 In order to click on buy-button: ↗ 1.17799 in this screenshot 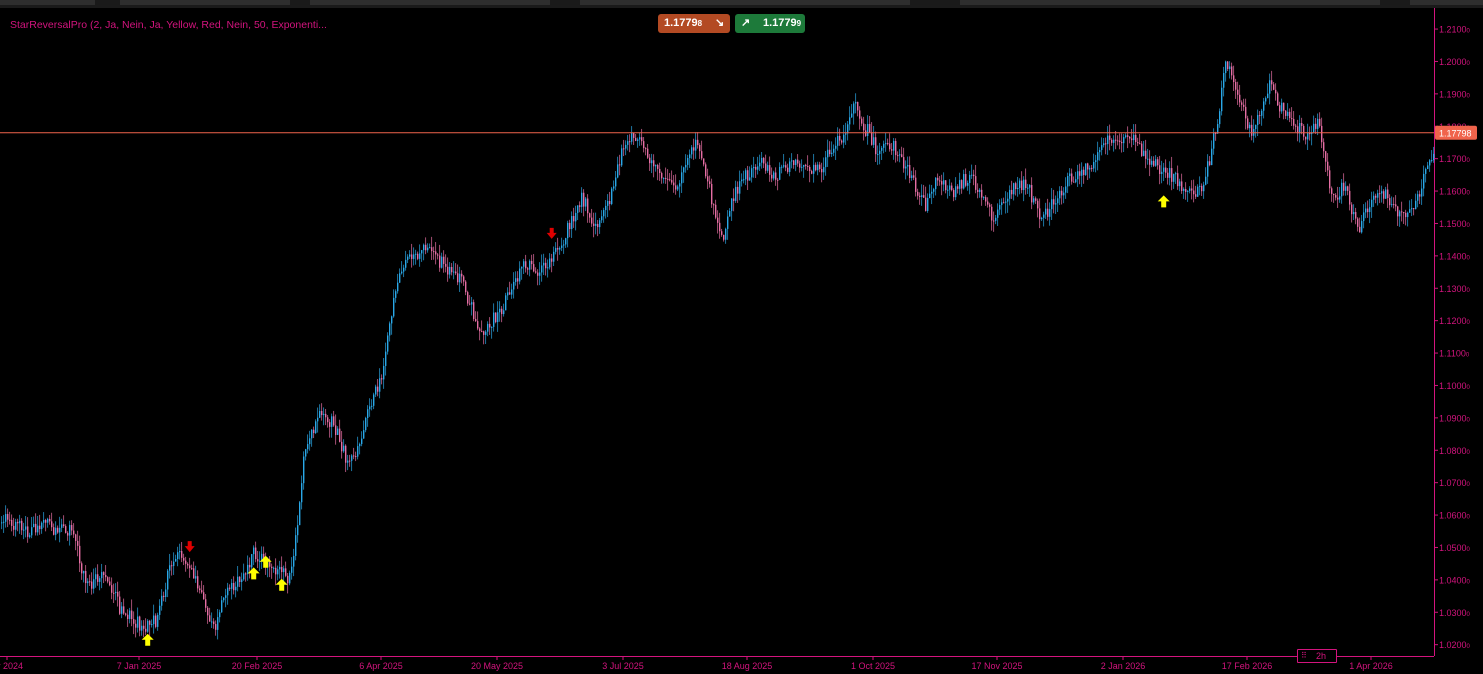, I will do `click(770, 23)`.